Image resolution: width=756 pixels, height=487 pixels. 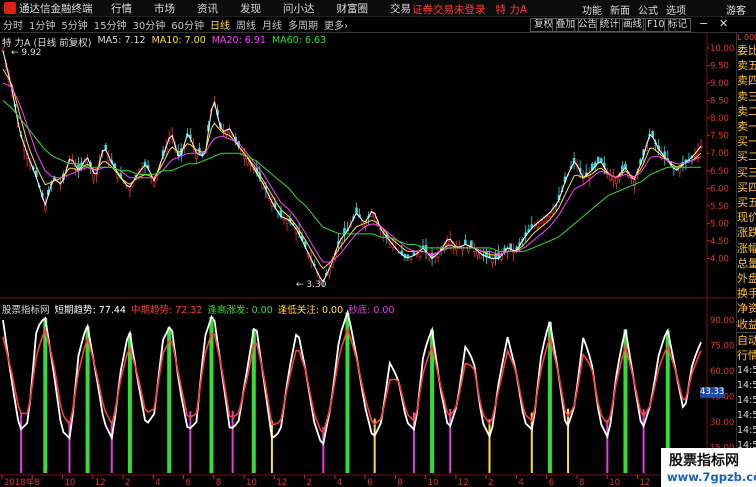 What do you see at coordinates (90, 310) in the screenshot?
I see `legend-short-trend: 短期趋势: 77.44` at bounding box center [90, 310].